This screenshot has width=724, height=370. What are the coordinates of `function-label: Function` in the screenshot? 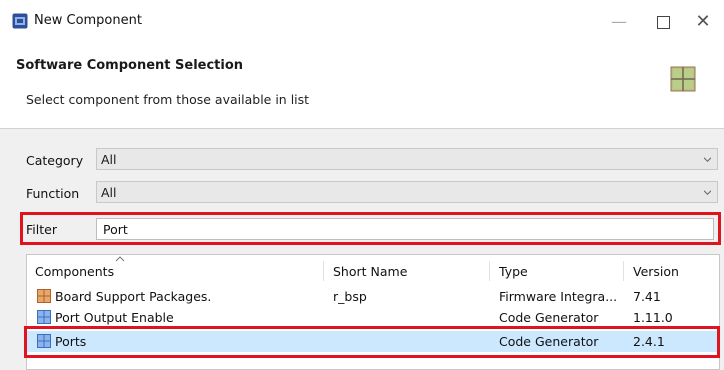 It's located at (53, 193).